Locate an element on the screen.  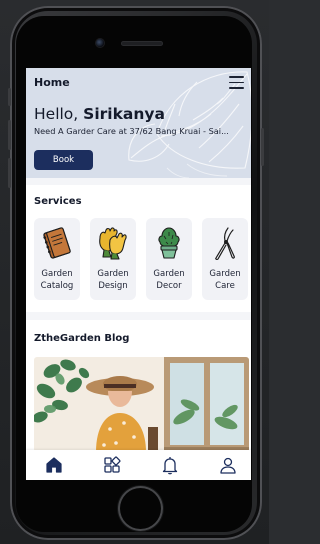
service-label-line2: Catalog is located at coordinates (57, 286).